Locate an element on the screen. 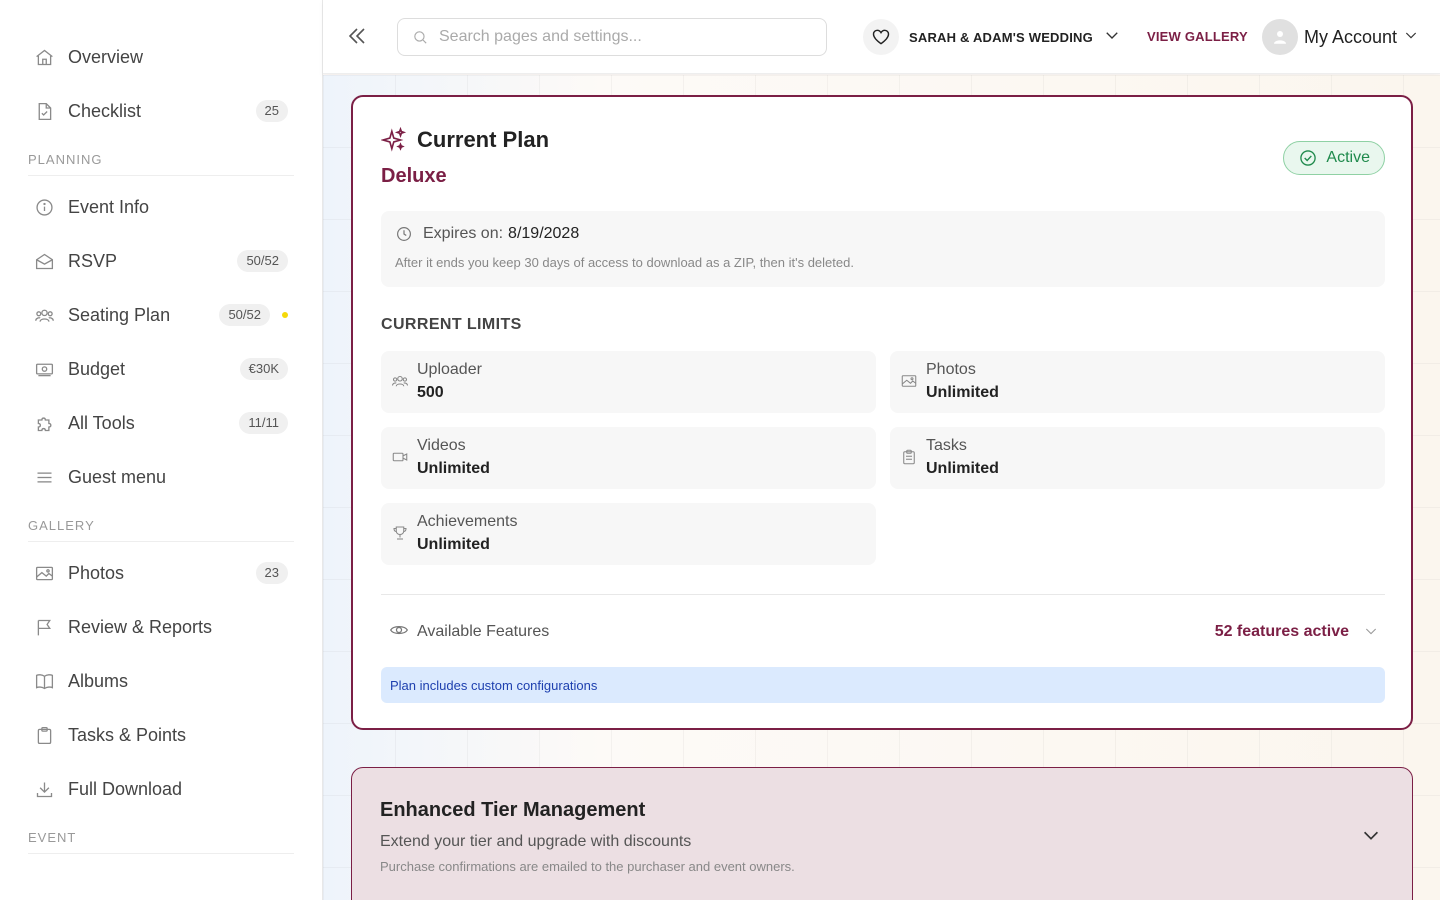 This screenshot has height=900, width=1440. sidebar-item-rsvp: RSVP 50/52 is located at coordinates (161, 261).